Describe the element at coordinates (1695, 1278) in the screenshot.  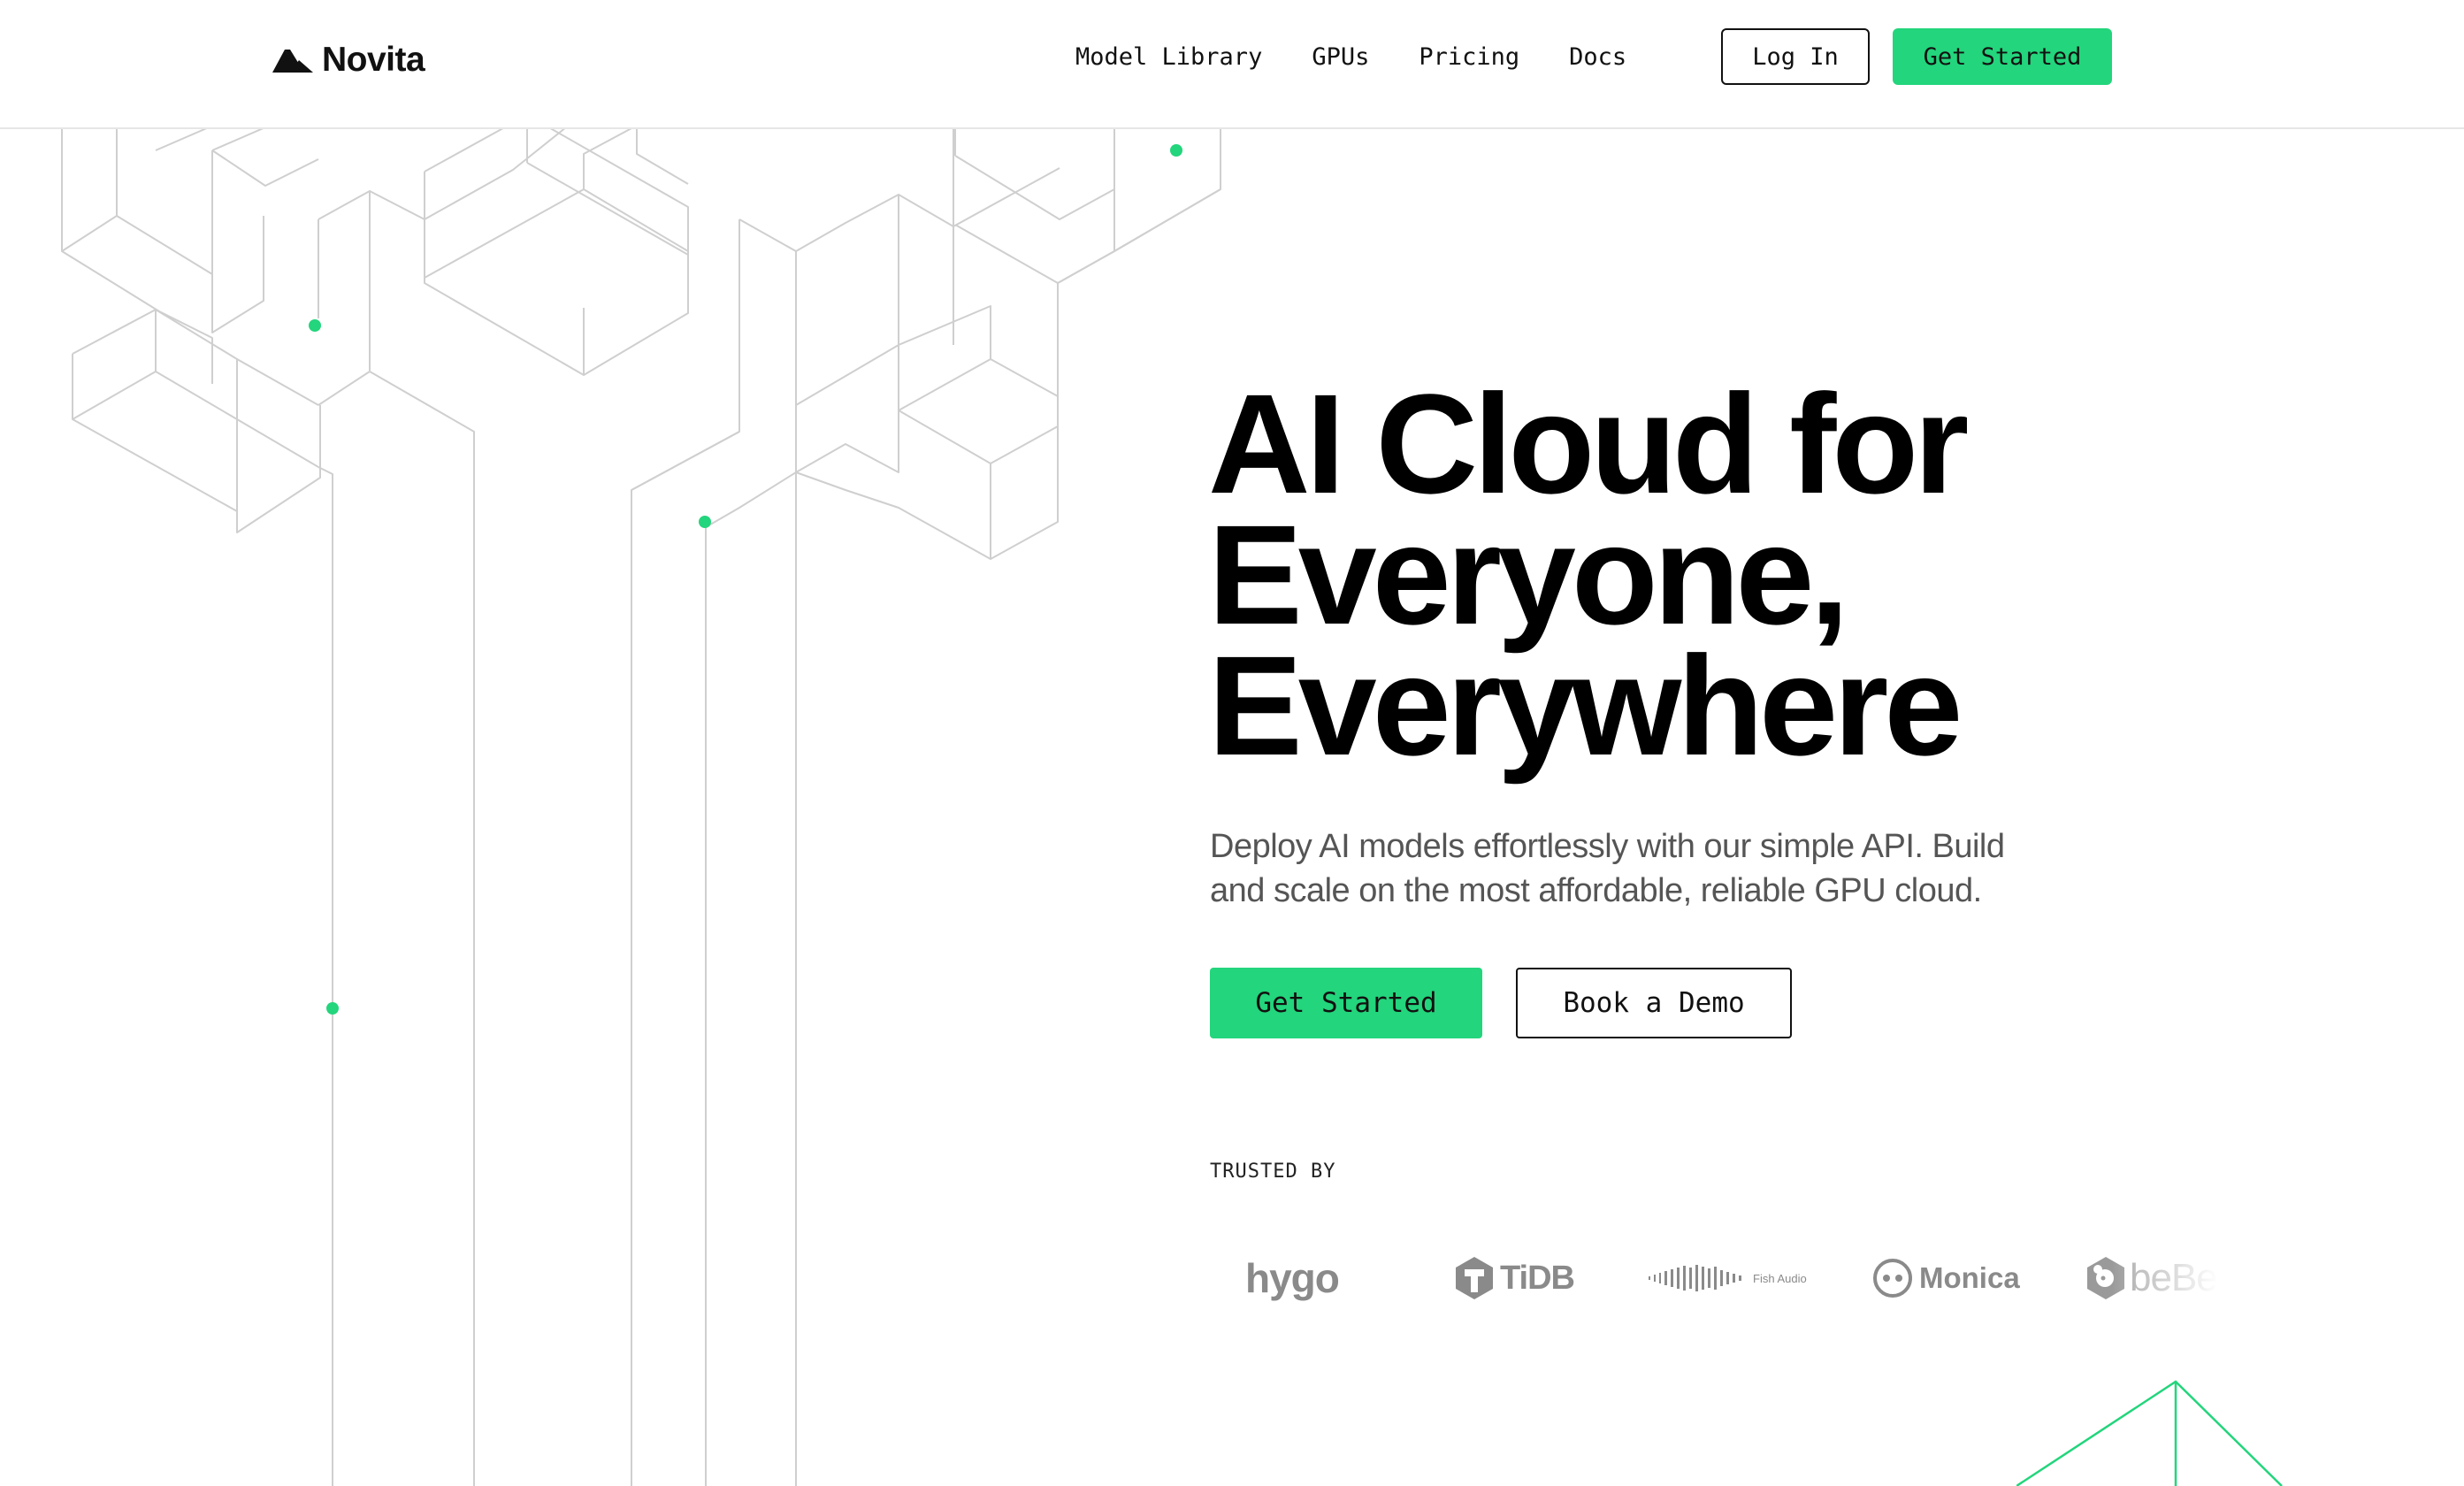
I see `audio-waveform-icon` at that location.